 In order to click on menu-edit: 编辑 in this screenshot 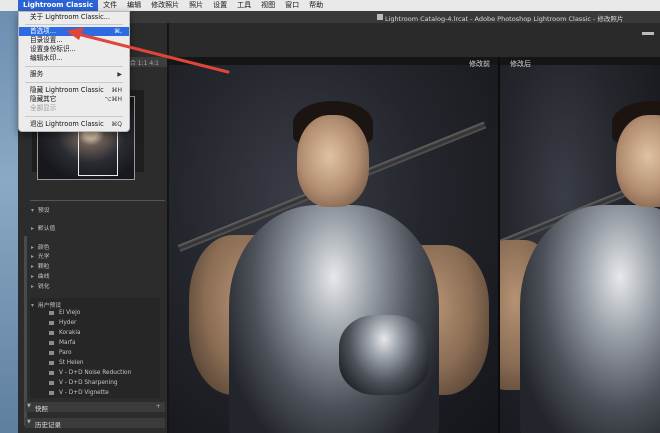, I will do `click(134, 5)`.